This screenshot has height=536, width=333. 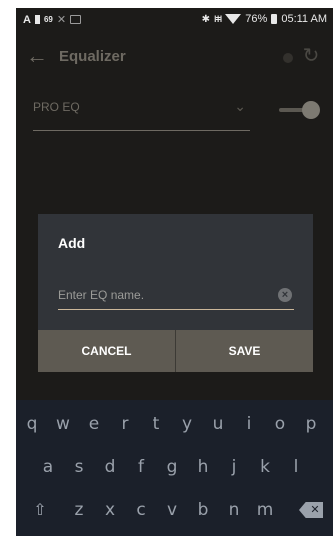 What do you see at coordinates (244, 351) in the screenshot?
I see `save-button: SAVE` at bounding box center [244, 351].